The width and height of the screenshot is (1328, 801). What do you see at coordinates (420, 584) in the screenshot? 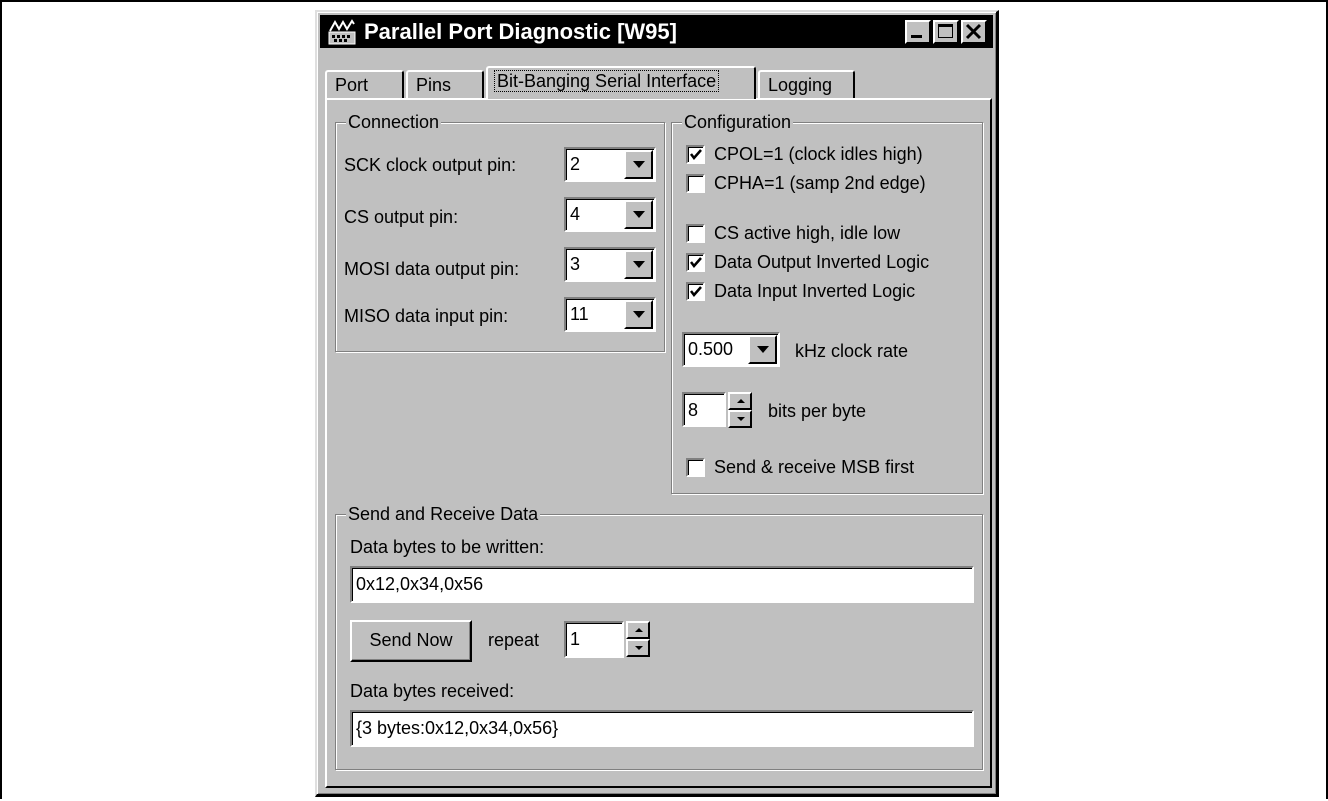
I see `data-to-write-value: 0x12,0x34,0x56` at bounding box center [420, 584].